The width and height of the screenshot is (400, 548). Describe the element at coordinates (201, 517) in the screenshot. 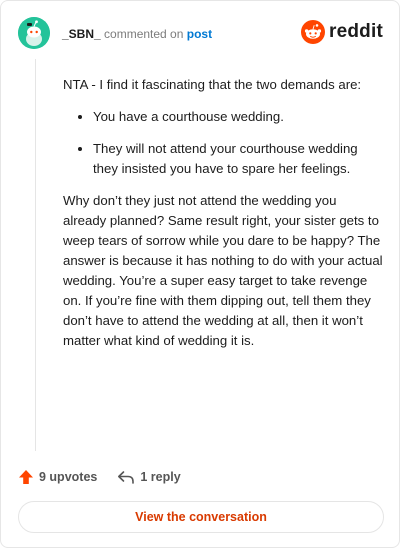

I see `view-conversation-button: View the conversation` at that location.